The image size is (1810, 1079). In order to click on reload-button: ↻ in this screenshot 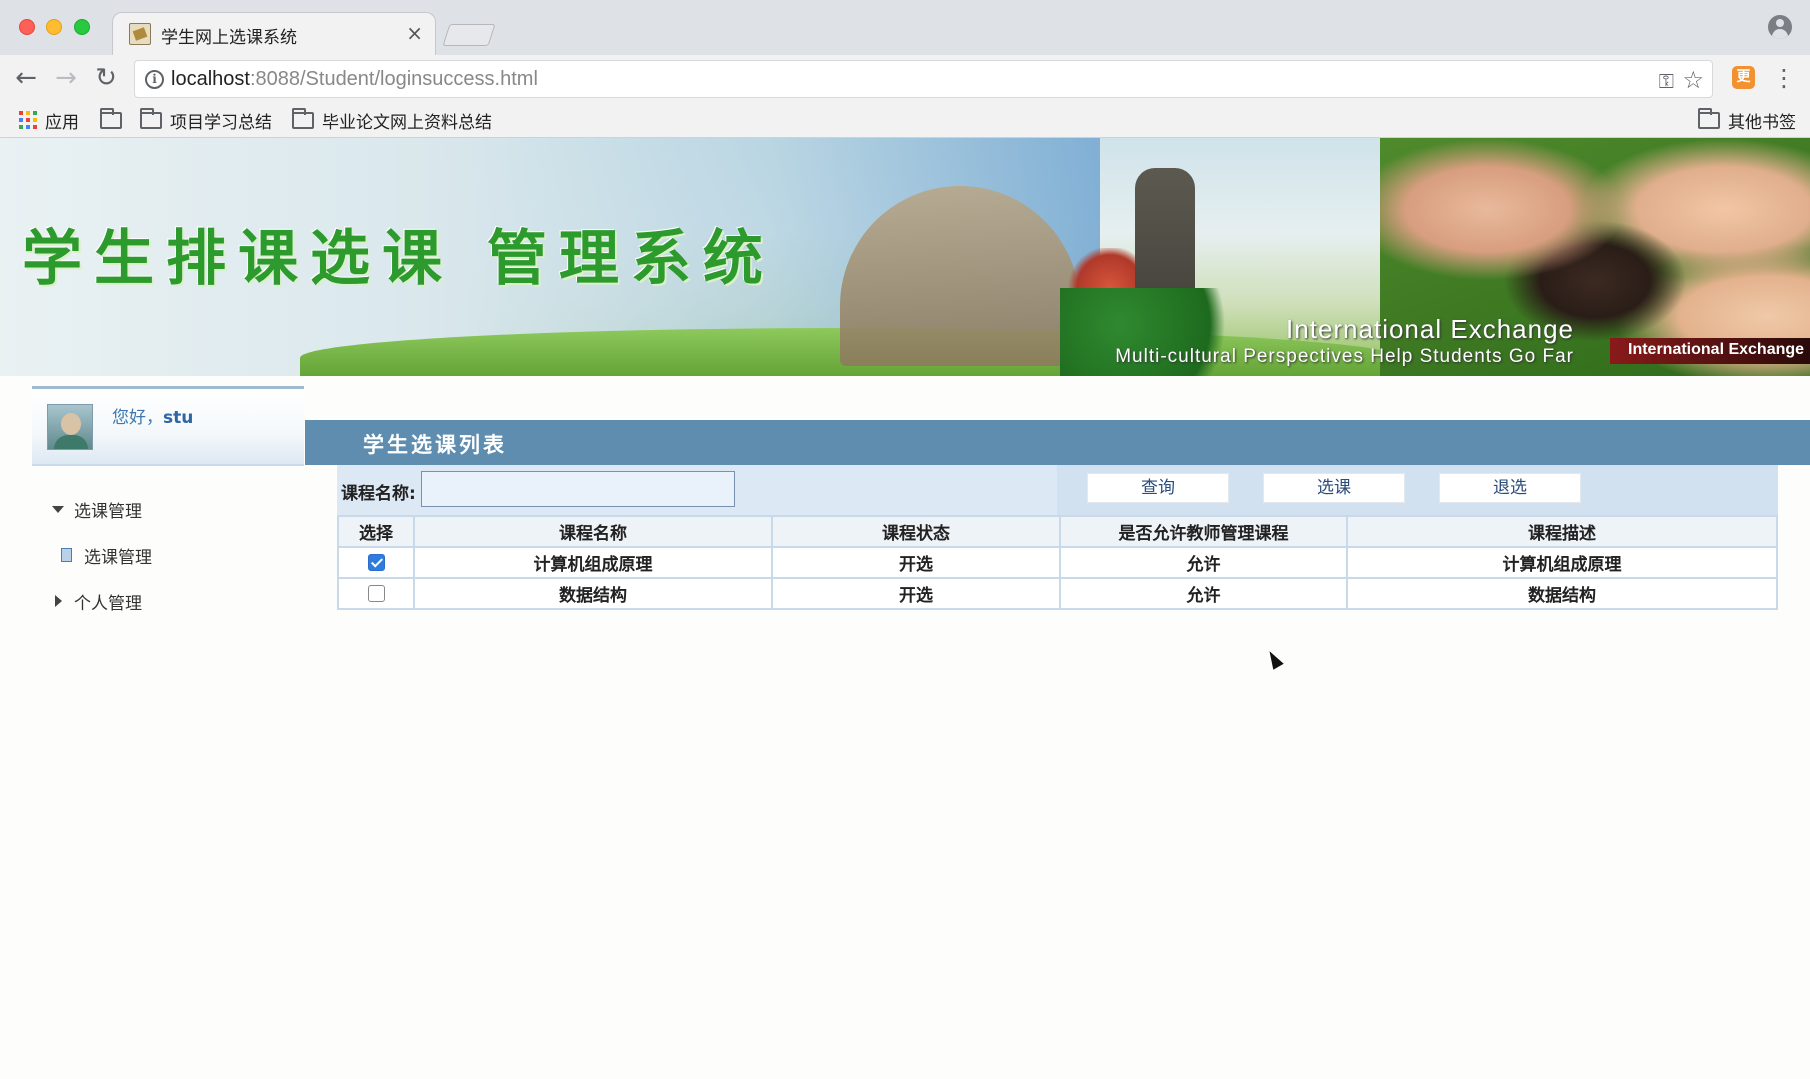, I will do `click(106, 79)`.